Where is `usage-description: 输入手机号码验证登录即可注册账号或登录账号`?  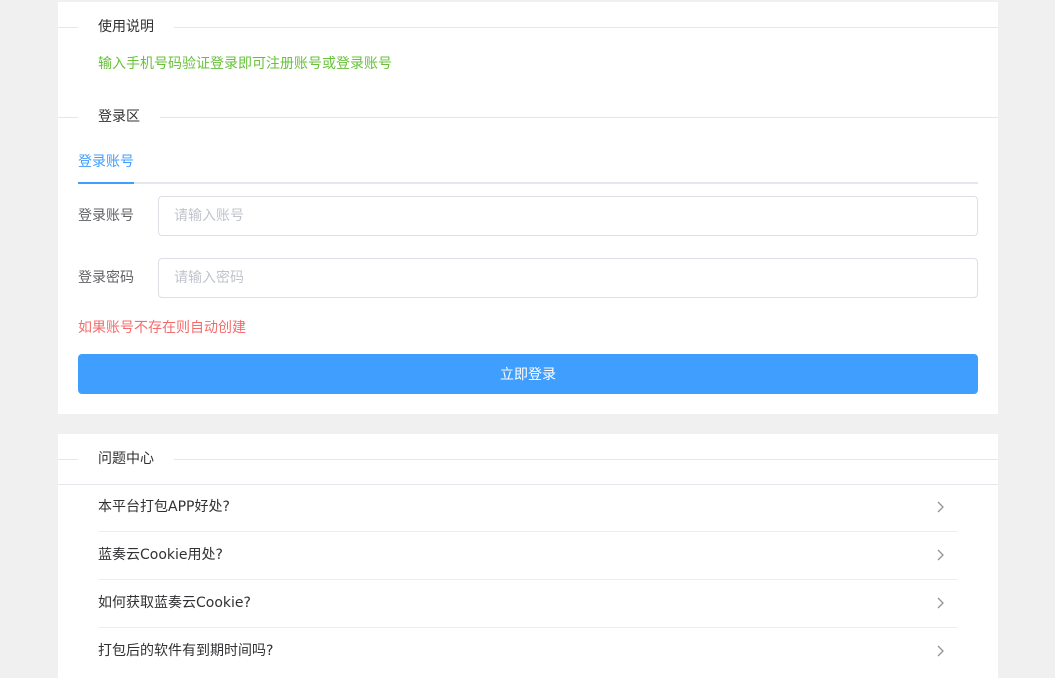 usage-description: 输入手机号码验证登录即可注册账号或登录账号 is located at coordinates (245, 64).